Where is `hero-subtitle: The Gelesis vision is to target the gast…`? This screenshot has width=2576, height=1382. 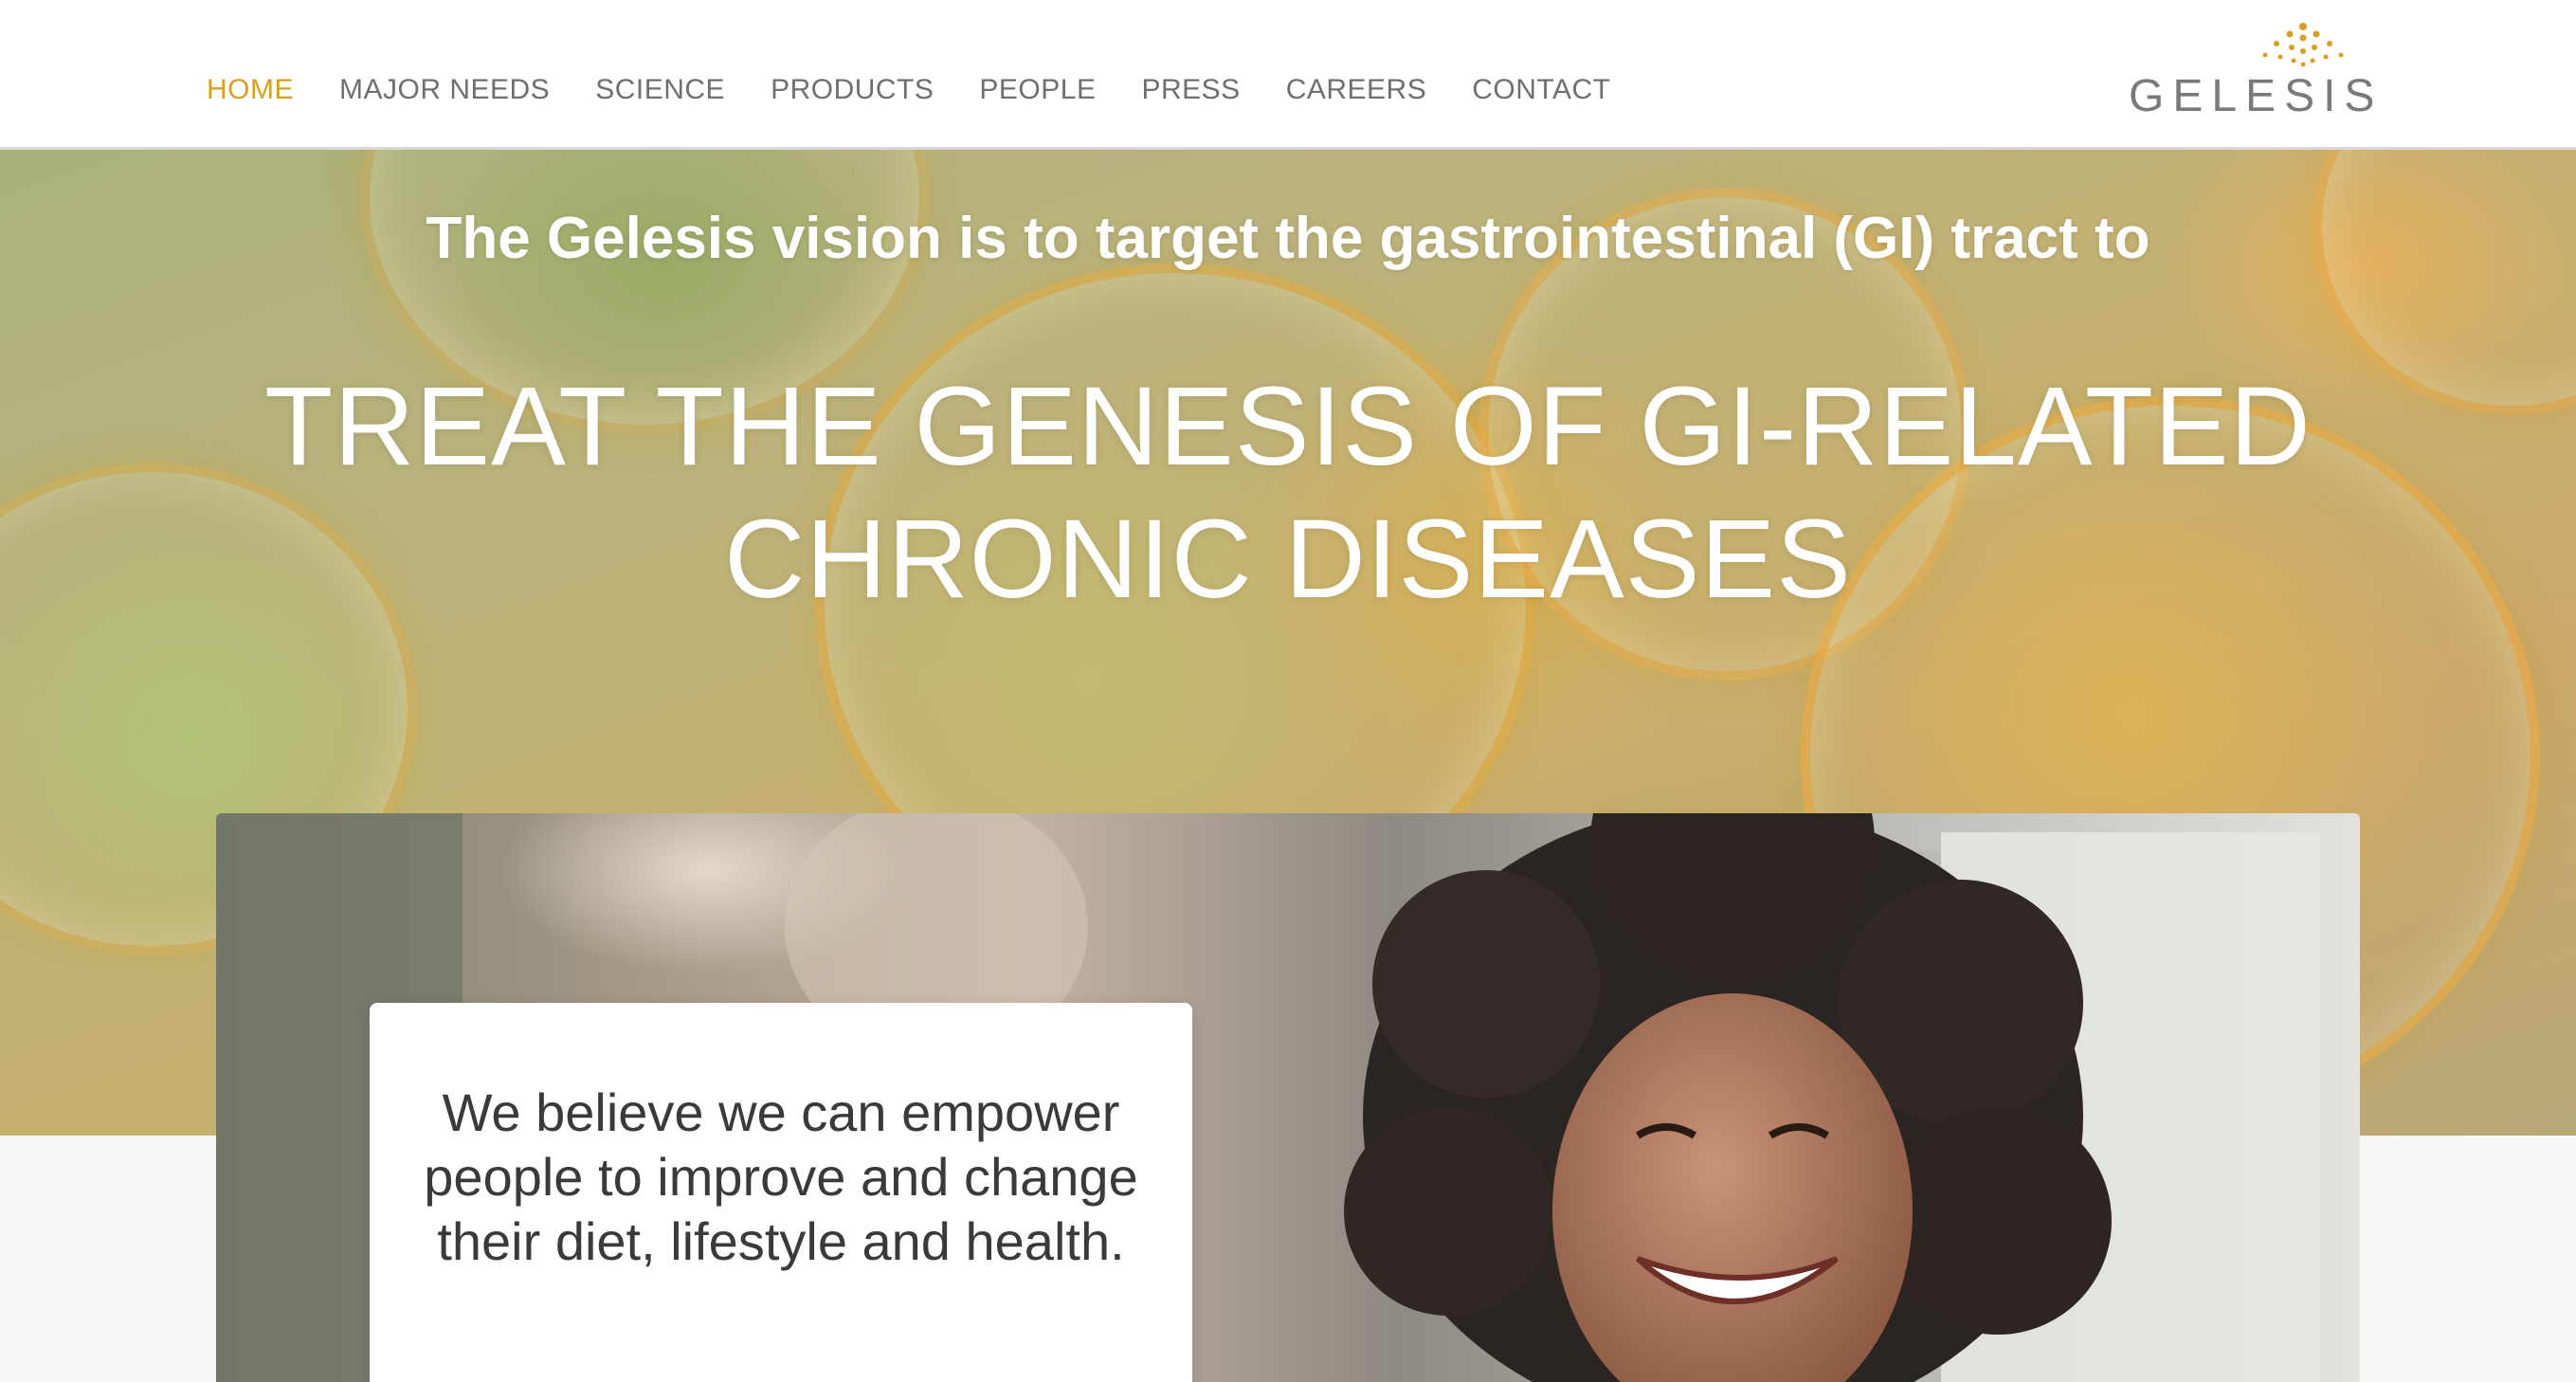
hero-subtitle: The Gelesis vision is to target the gast… is located at coordinates (1288, 238).